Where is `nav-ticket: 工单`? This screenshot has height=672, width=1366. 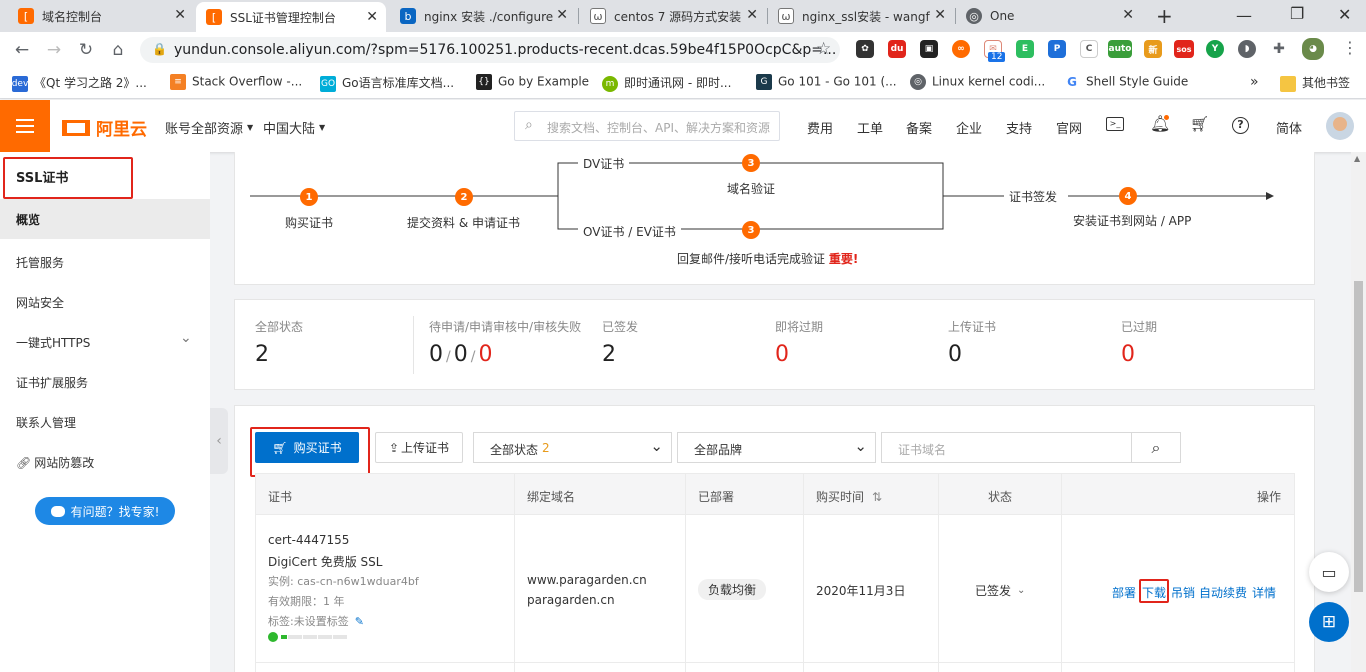
nav-ticket: 工单 is located at coordinates (870, 127).